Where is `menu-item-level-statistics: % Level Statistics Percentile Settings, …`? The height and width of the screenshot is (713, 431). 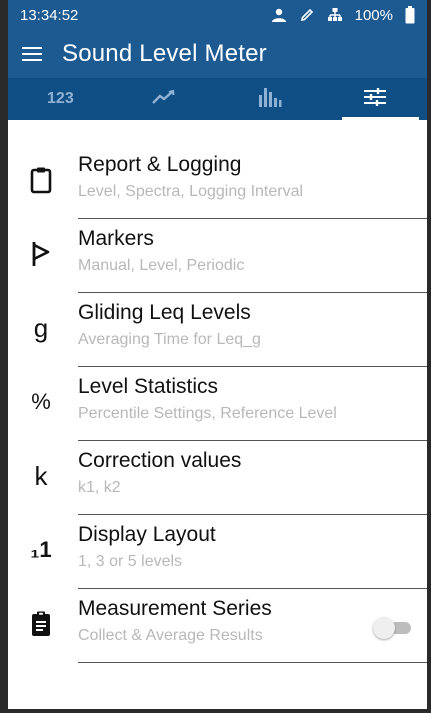 menu-item-level-statistics: % Level Statistics Percentile Settings, … is located at coordinates (217, 404).